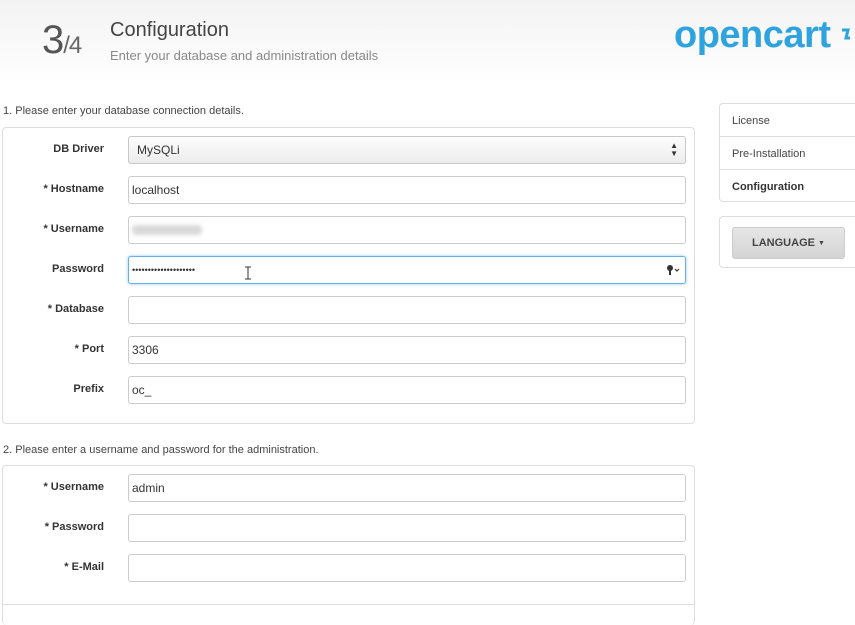 The image size is (855, 625). Describe the element at coordinates (407, 528) in the screenshot. I see `admin-password-input` at that location.